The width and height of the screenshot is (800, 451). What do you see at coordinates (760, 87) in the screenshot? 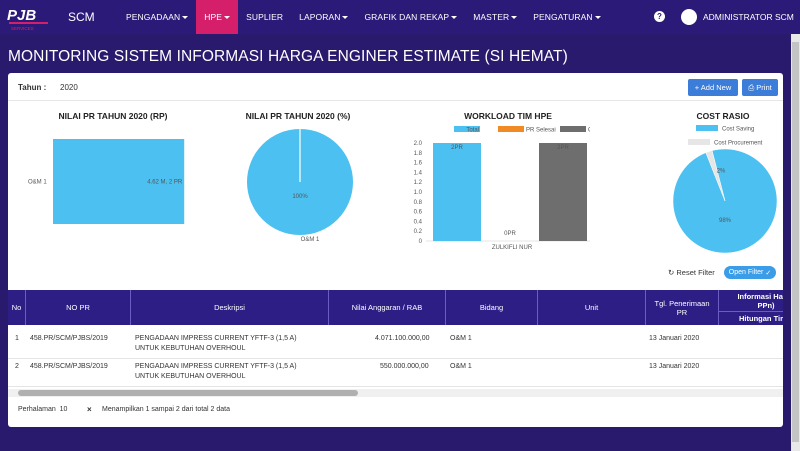
I see `print-button: ⎙ Print` at bounding box center [760, 87].